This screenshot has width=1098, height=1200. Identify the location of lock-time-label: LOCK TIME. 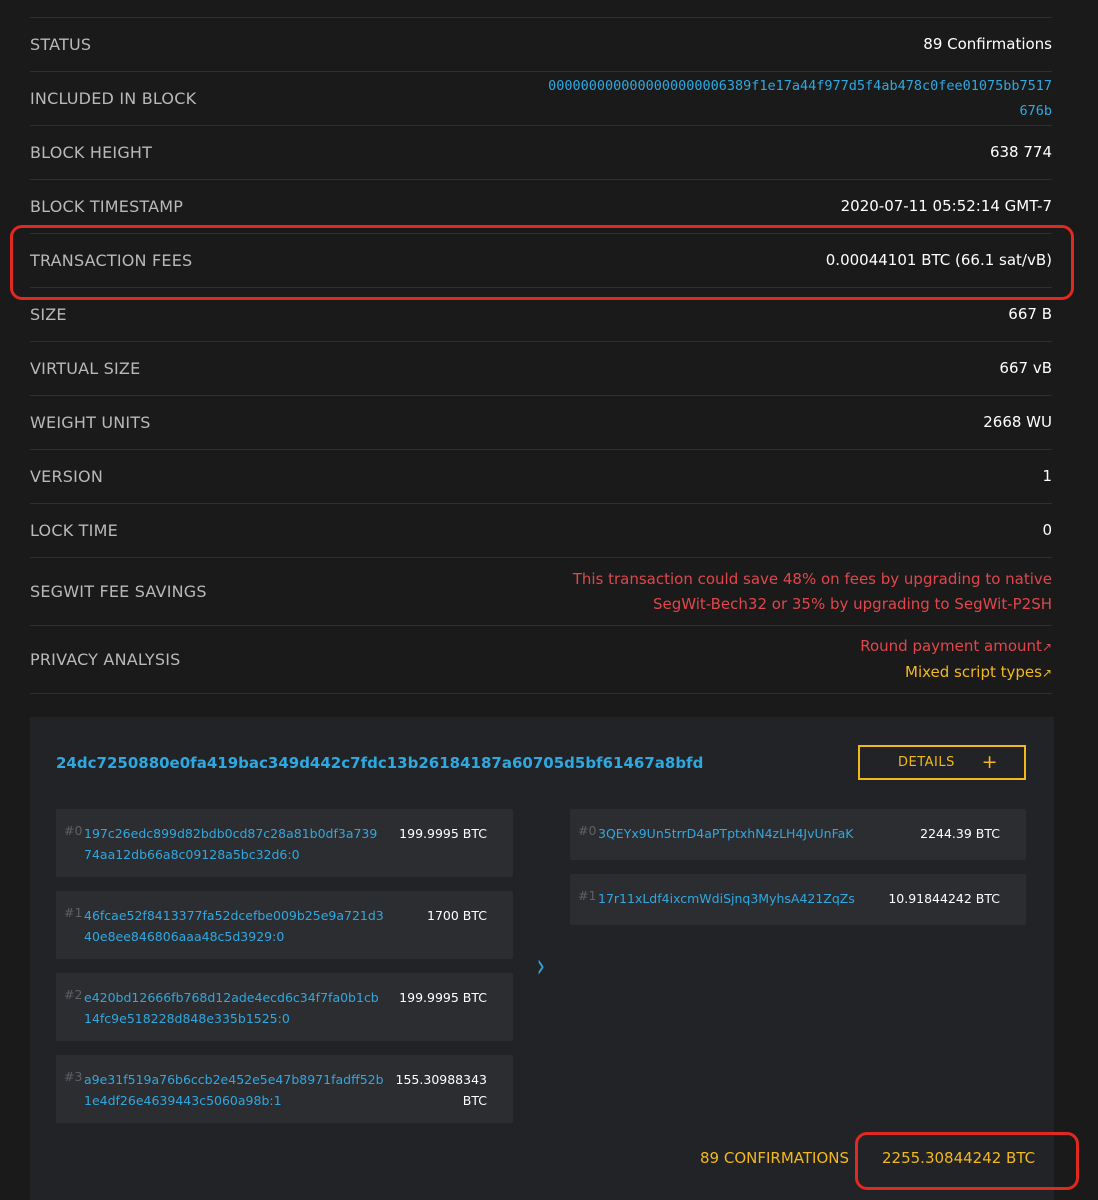
(74, 530).